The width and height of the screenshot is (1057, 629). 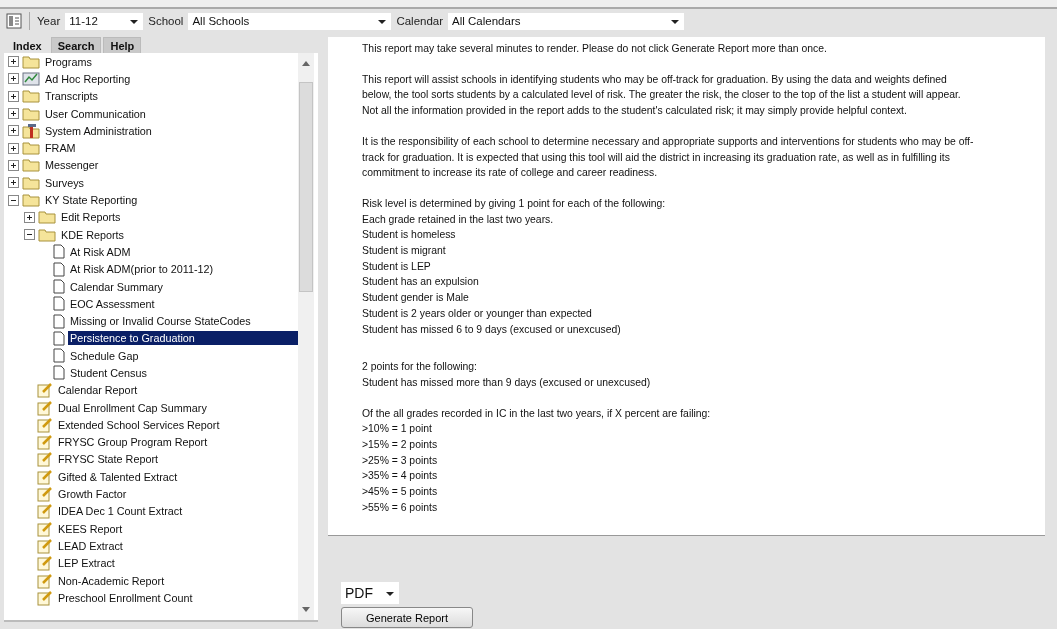 I want to click on tree-item: Gifted & Talented Extract, so click(x=118, y=476).